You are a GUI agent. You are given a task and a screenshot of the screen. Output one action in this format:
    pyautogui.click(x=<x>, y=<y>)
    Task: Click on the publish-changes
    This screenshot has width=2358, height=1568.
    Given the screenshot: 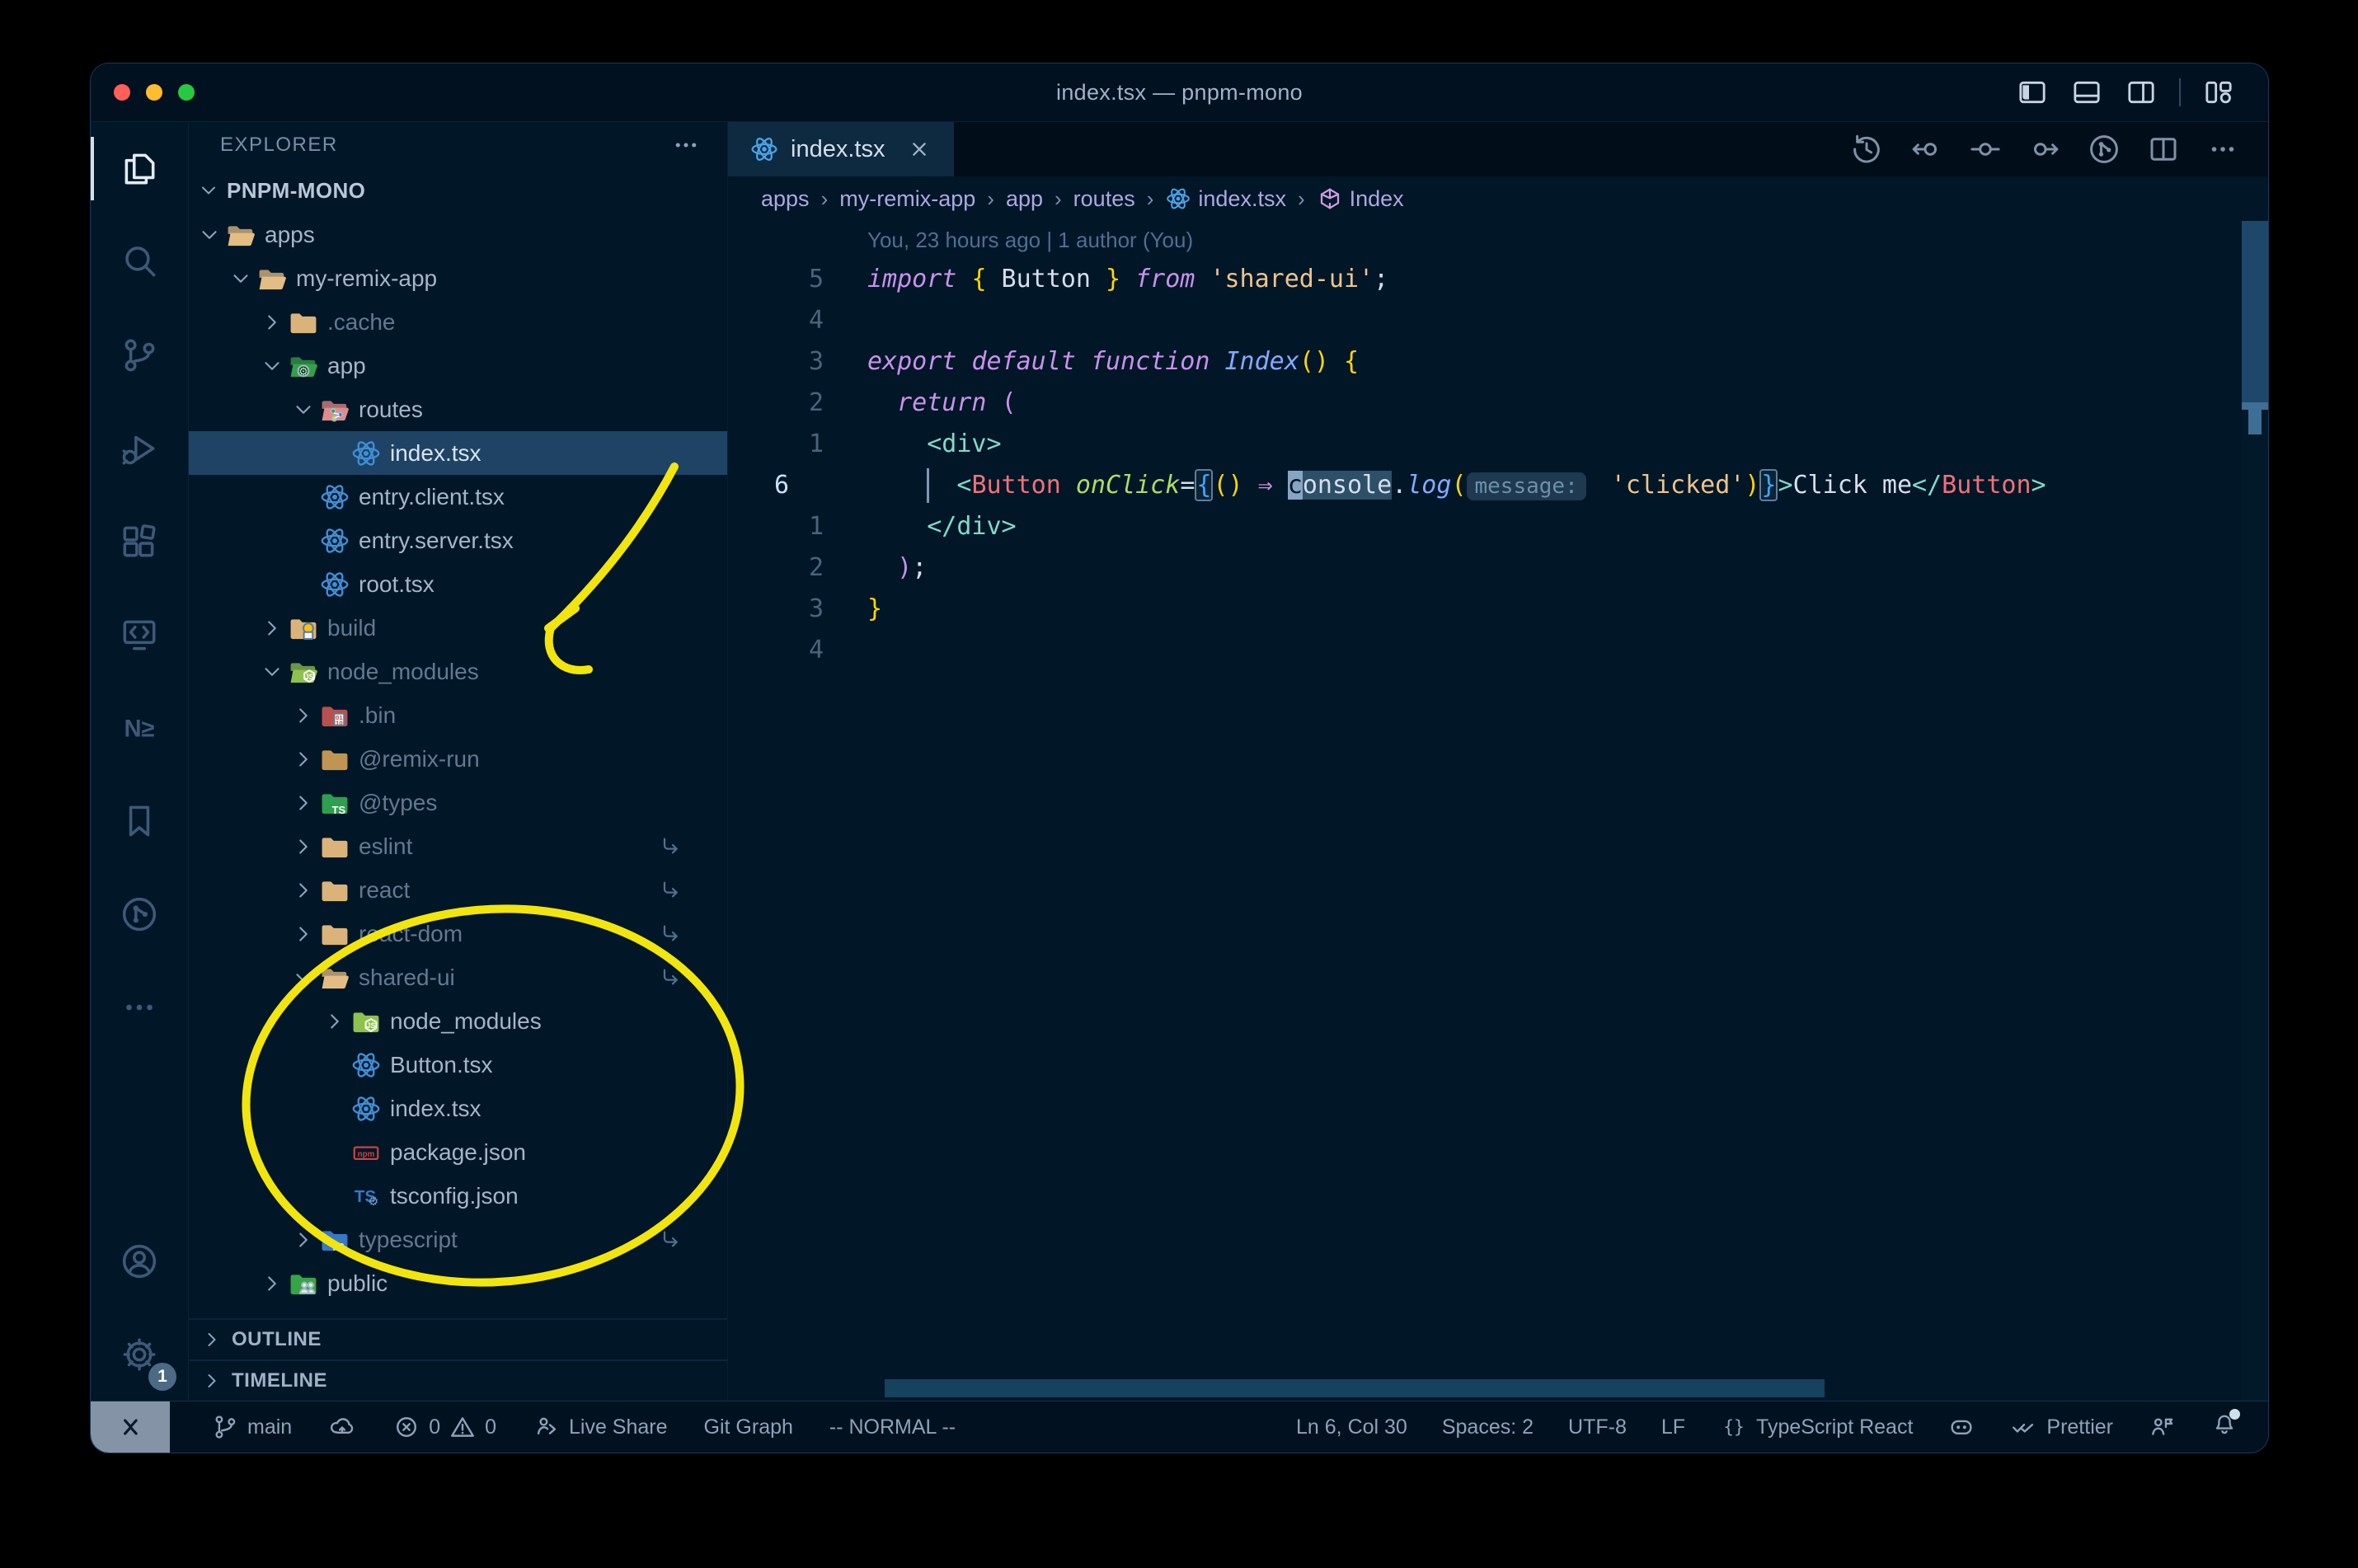 What is the action you would take?
    pyautogui.click(x=342, y=1427)
    